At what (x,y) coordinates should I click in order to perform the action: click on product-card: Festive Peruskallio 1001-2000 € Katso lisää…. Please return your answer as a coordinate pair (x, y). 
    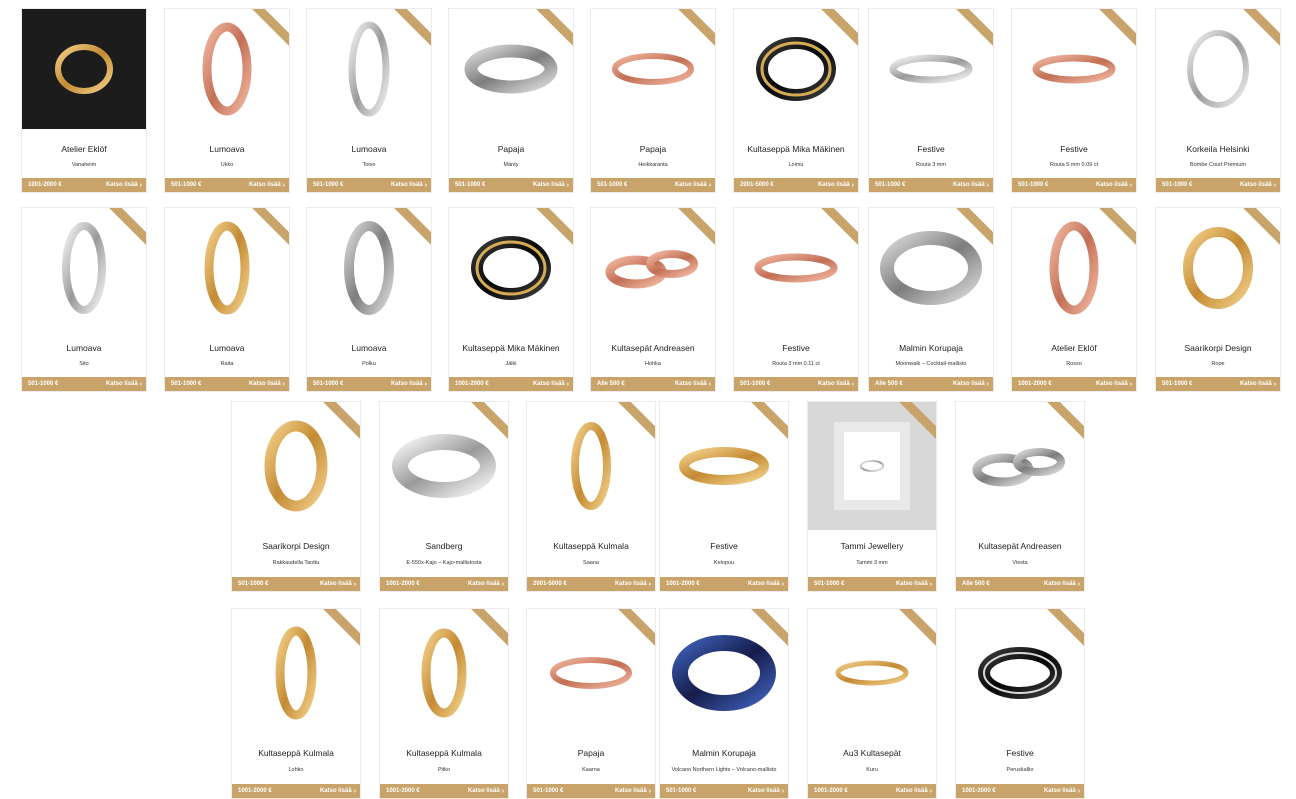
    Looking at the image, I should click on (1020, 703).